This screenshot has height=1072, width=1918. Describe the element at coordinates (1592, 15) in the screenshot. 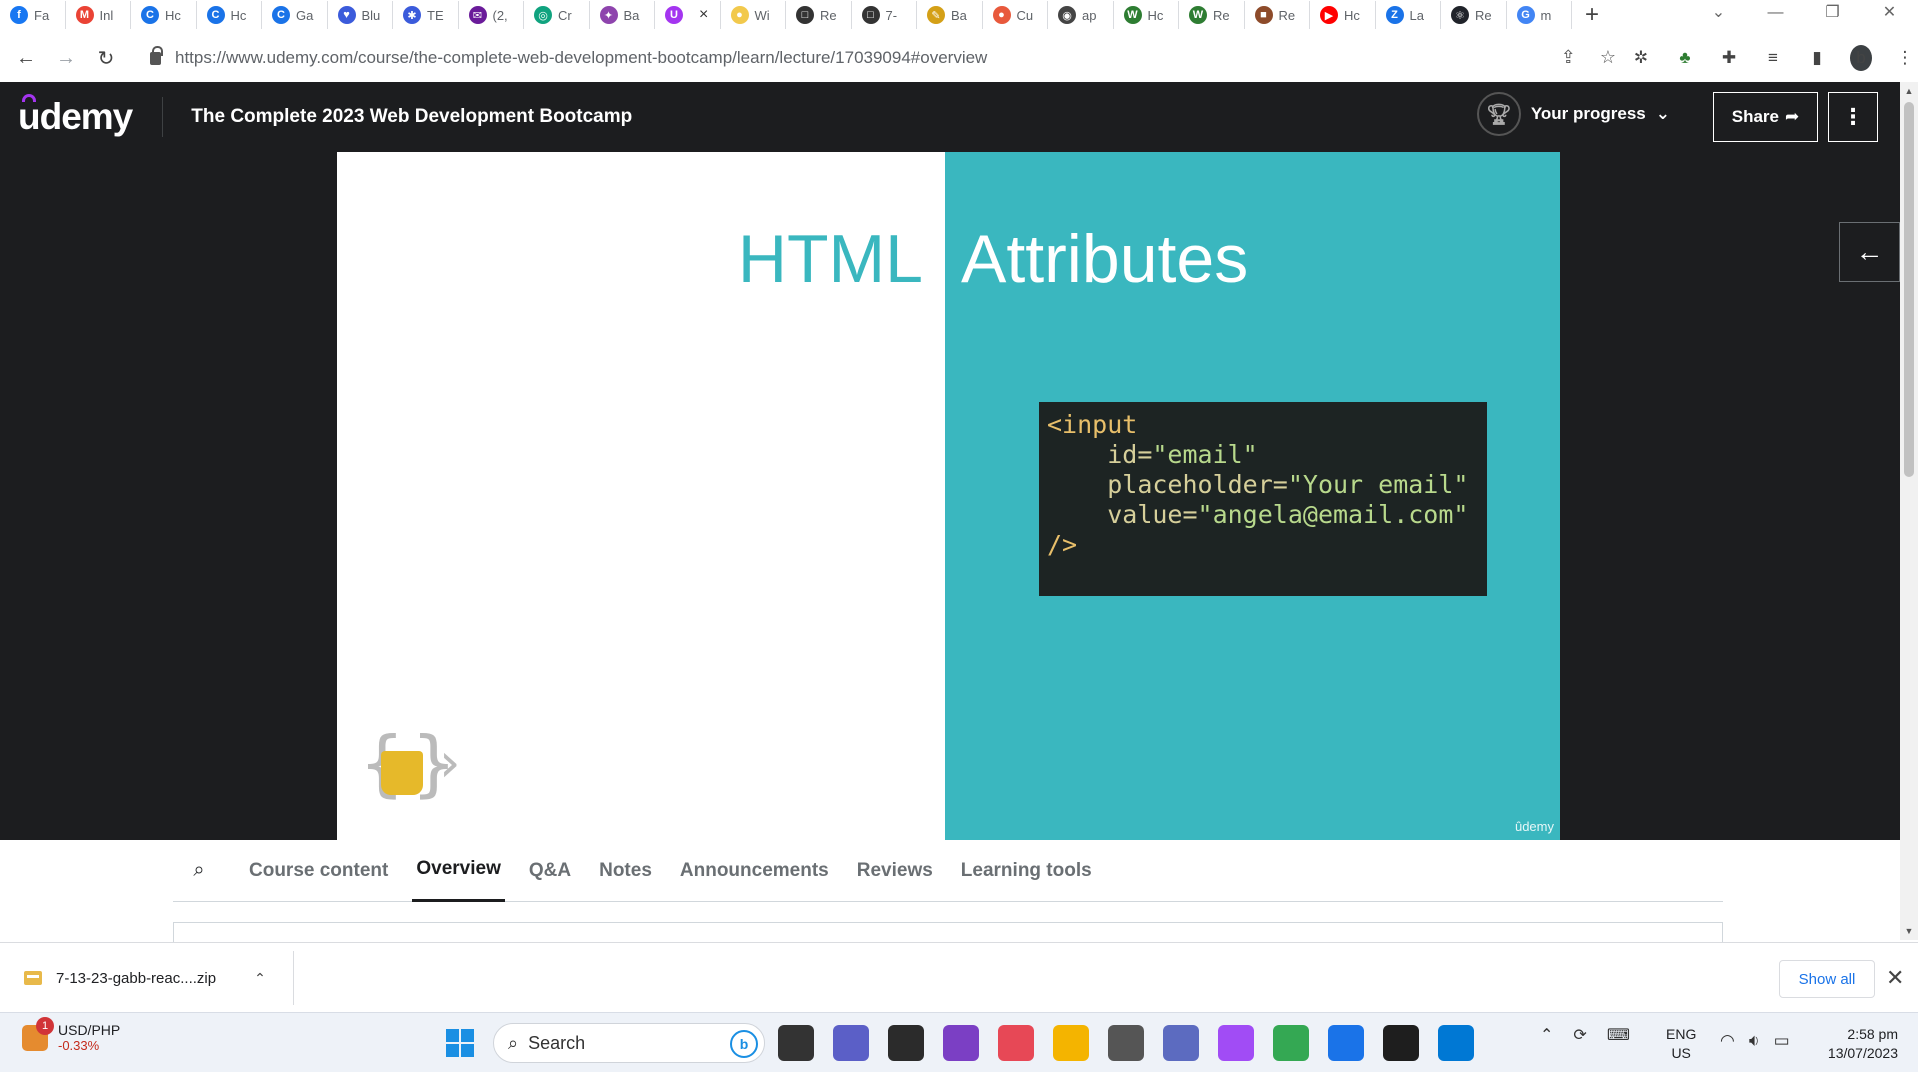

I see `new-tab-button: +` at that location.